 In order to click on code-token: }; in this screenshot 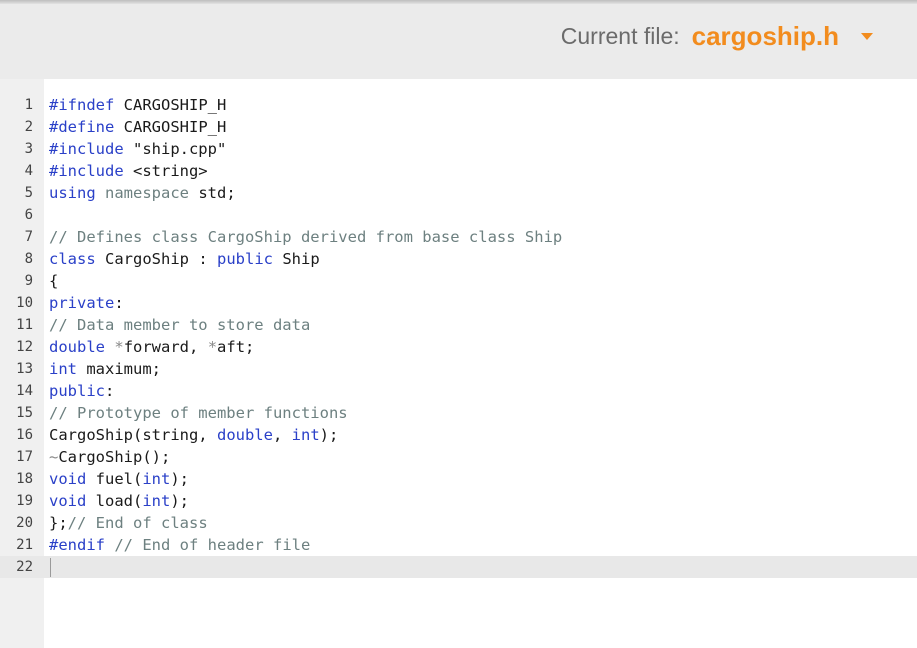, I will do `click(58, 523)`.